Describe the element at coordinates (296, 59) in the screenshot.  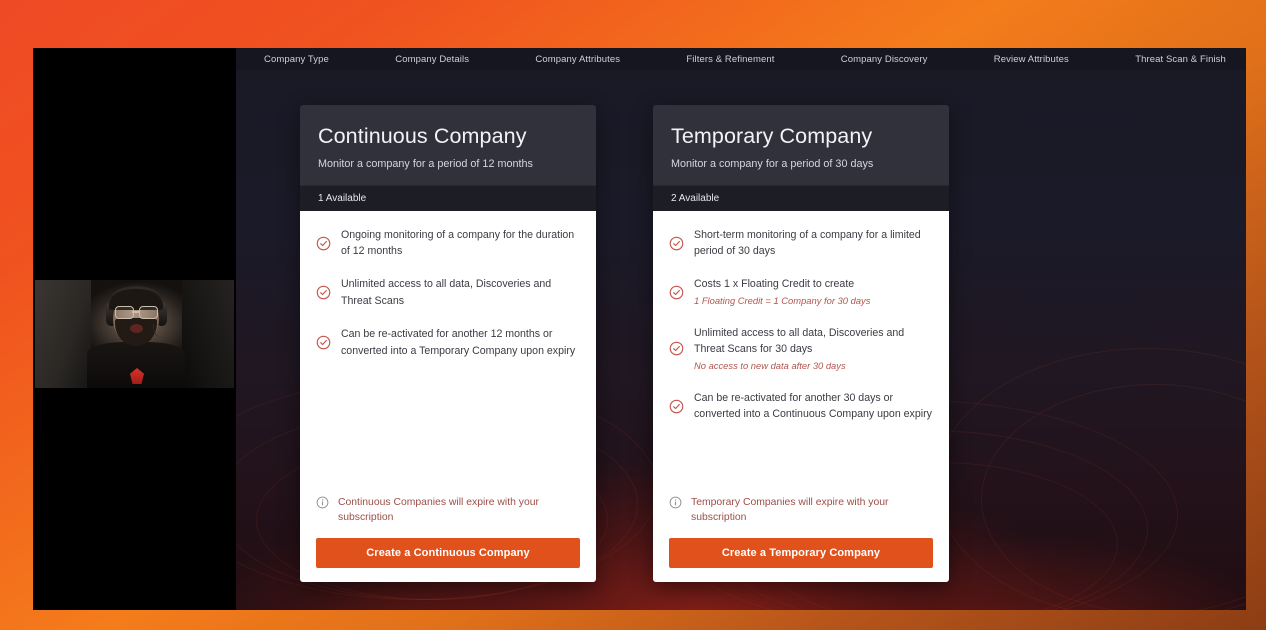
I see `step-company-type: Company Type` at that location.